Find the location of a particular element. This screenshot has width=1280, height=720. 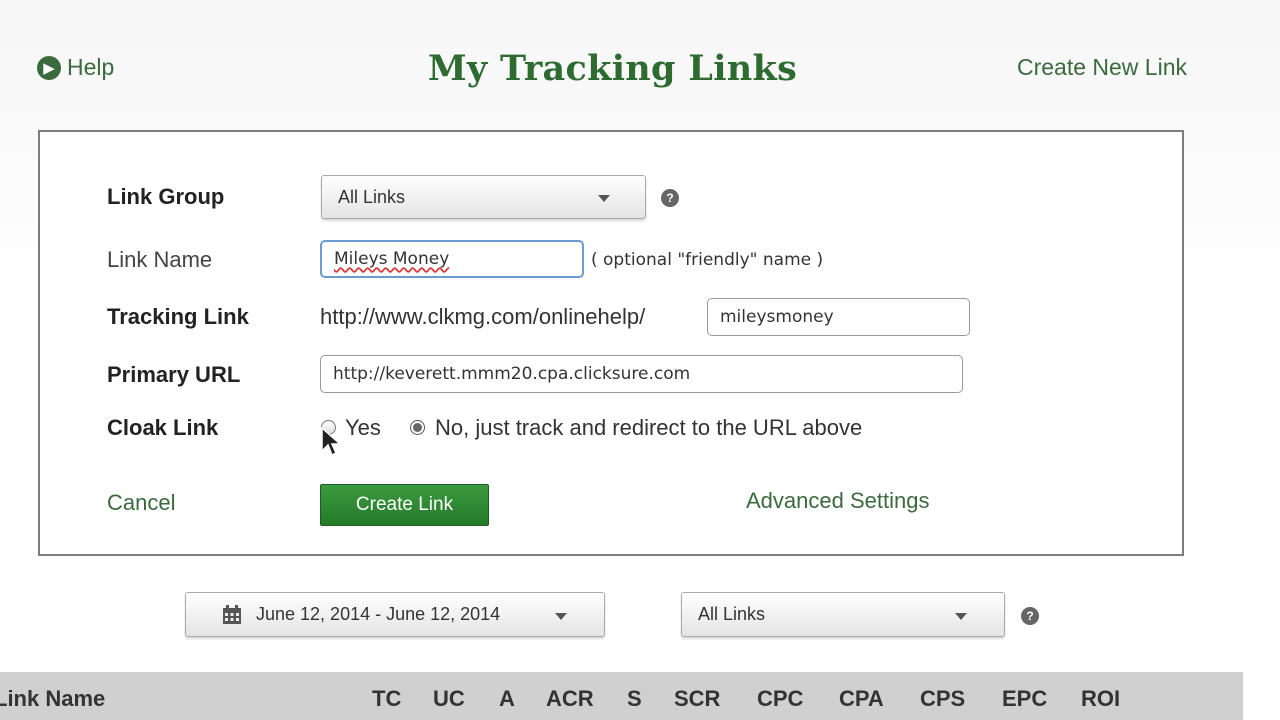

col-link-name: Link Name is located at coordinates (52, 699).